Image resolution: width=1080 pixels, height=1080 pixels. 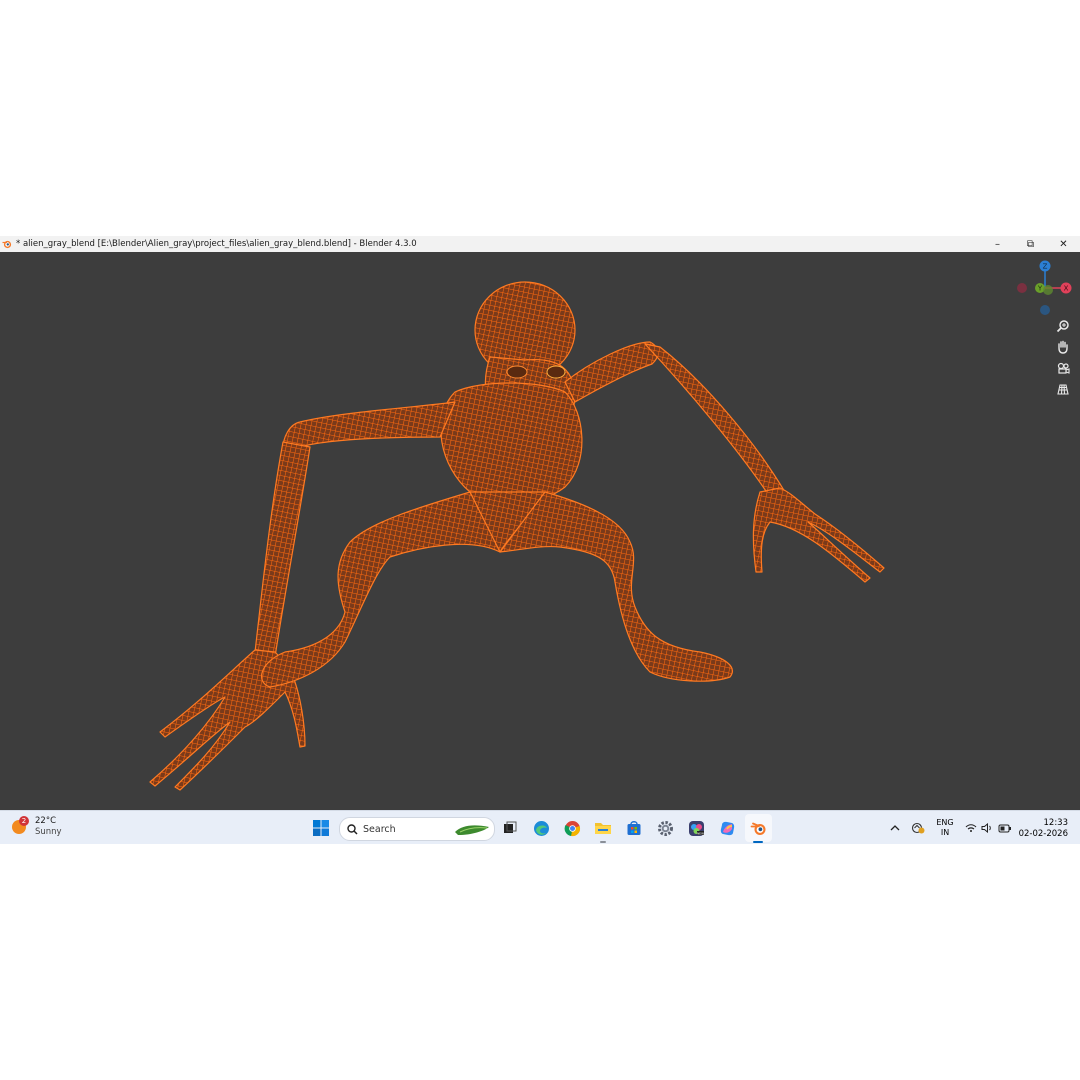 What do you see at coordinates (1005, 827) in the screenshot?
I see `battery-icon` at bounding box center [1005, 827].